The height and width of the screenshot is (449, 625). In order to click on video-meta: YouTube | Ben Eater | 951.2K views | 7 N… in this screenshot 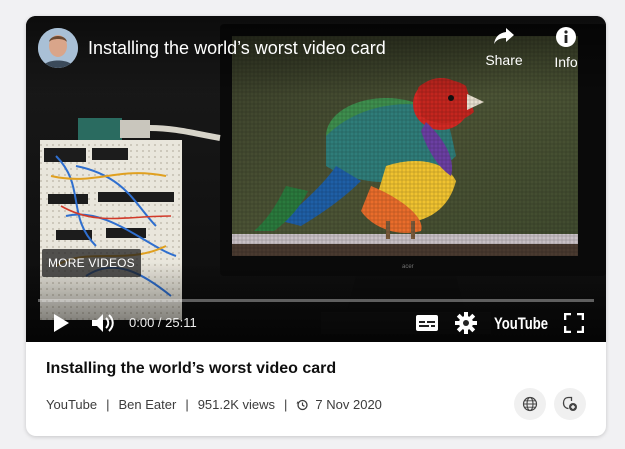, I will do `click(214, 404)`.